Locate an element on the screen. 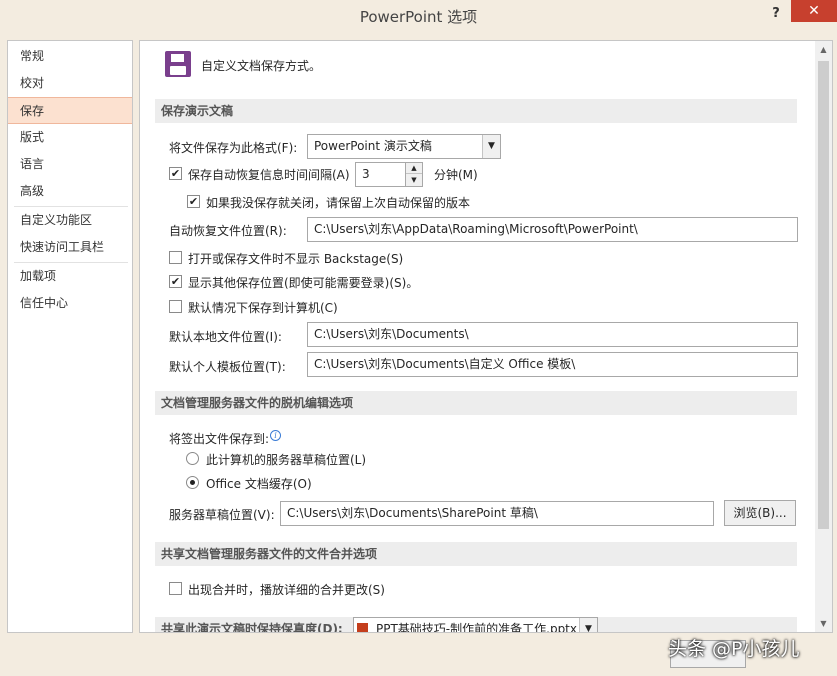 This screenshot has width=837, height=676. autorecover-spinner: ▲ ▼ is located at coordinates (414, 174).